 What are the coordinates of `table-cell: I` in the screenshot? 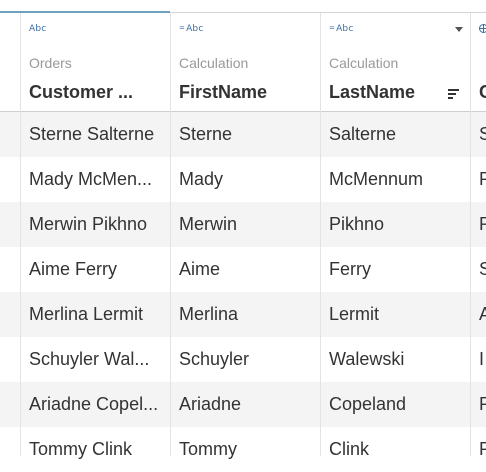 It's located at (478, 359).